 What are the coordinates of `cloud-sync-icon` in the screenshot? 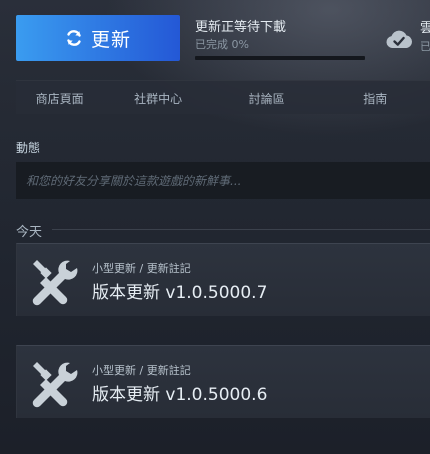 It's located at (399, 41).